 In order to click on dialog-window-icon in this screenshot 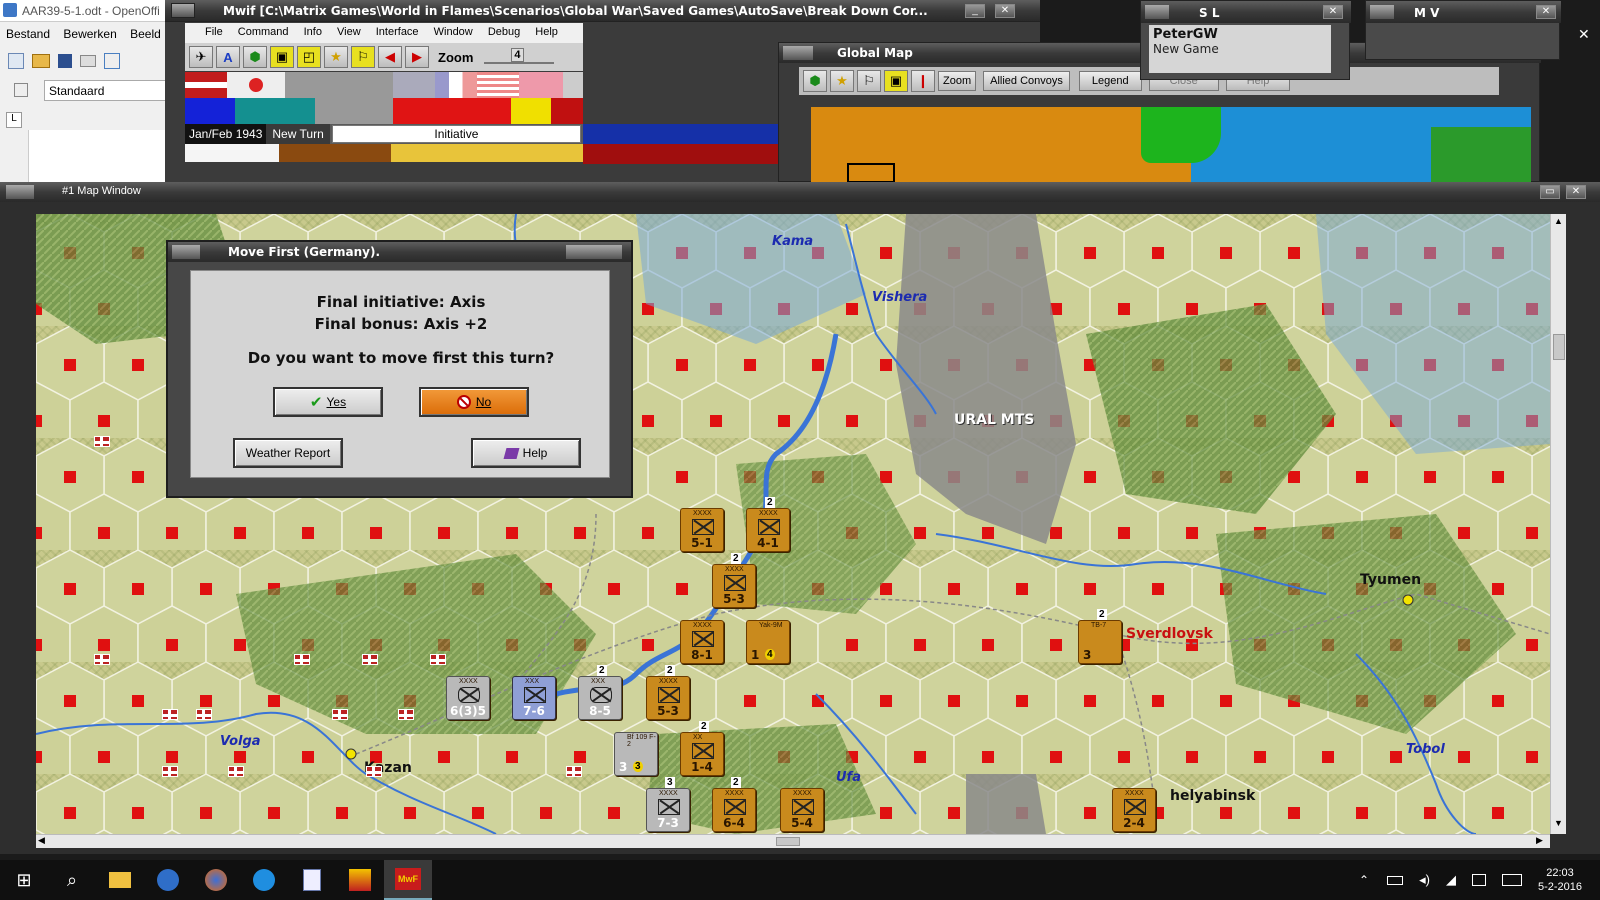, I will do `click(186, 252)`.